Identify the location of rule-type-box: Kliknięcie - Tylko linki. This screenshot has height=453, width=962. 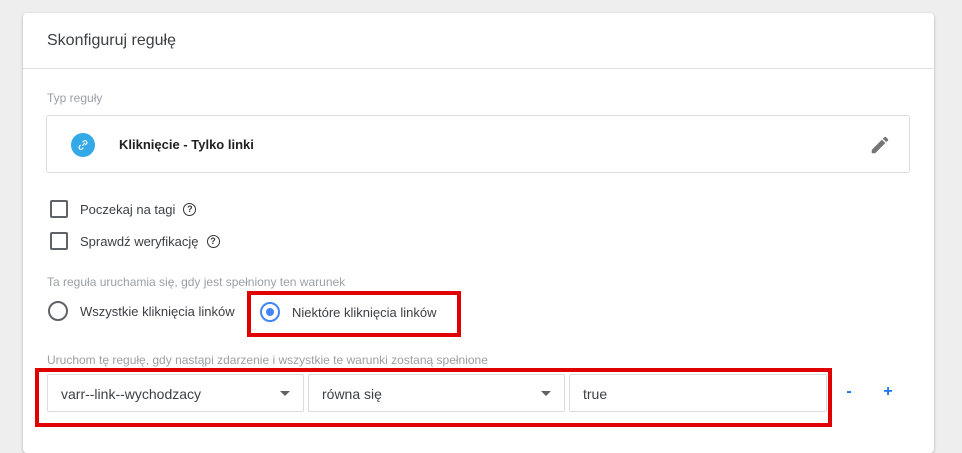
(478, 144).